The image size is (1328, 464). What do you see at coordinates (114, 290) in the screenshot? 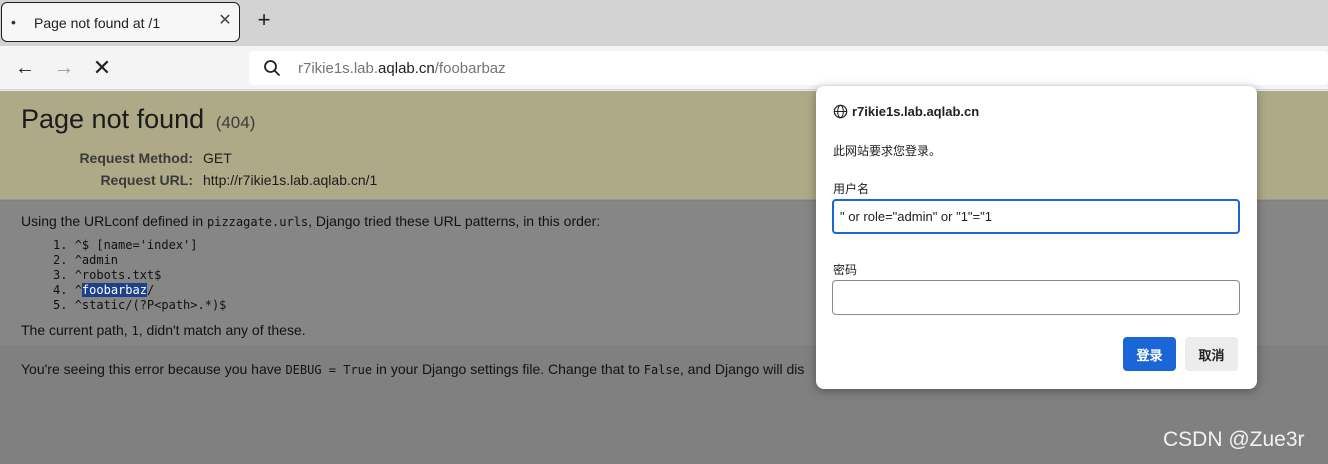
I see `pattern-highlight: foobarbaz` at bounding box center [114, 290].